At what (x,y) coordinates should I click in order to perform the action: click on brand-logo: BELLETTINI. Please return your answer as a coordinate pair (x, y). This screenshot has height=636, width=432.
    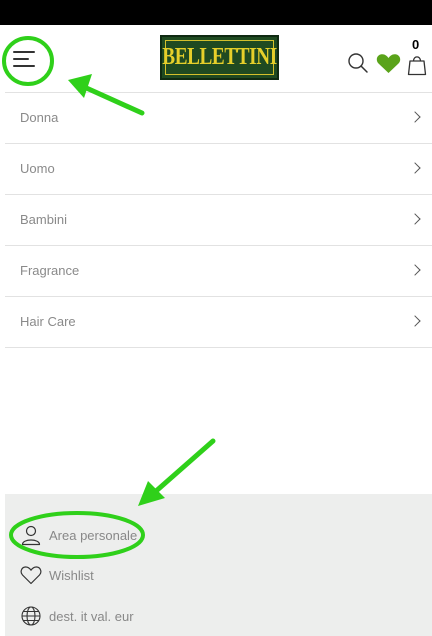
    Looking at the image, I should click on (219, 57).